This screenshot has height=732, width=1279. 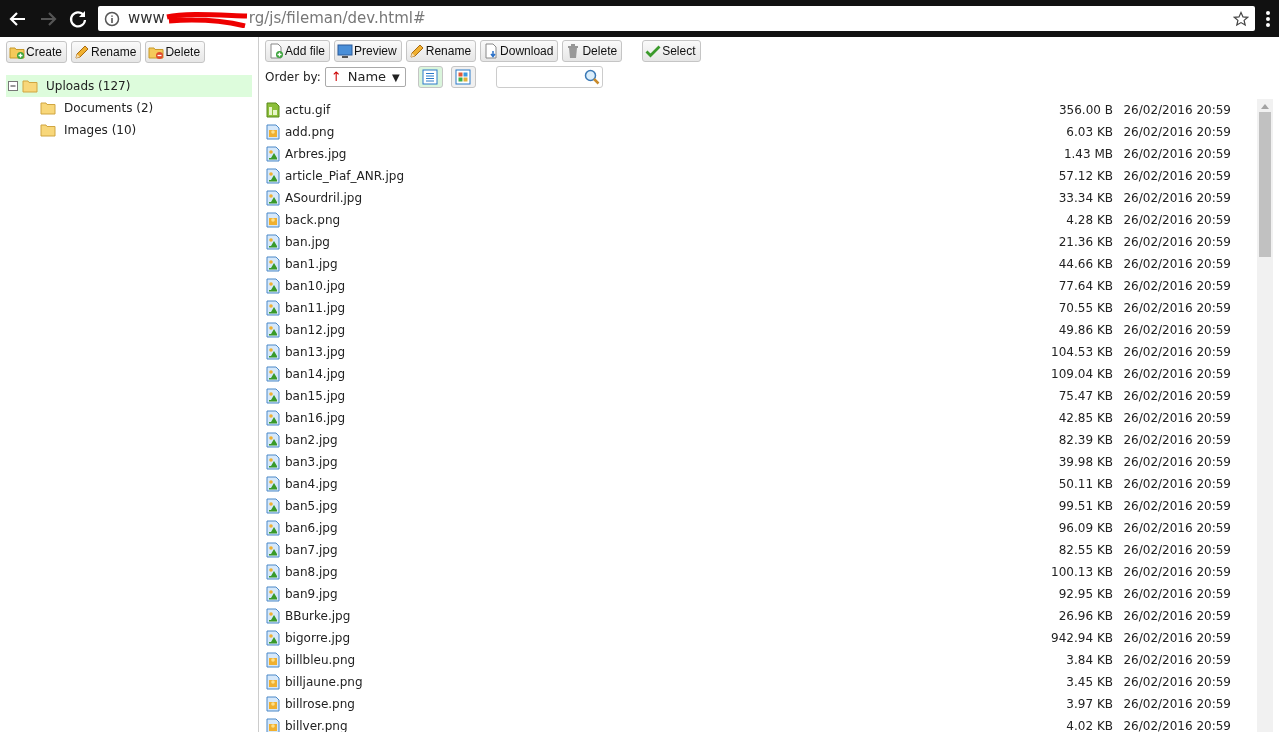 I want to click on menu-icon, so click(x=1268, y=18).